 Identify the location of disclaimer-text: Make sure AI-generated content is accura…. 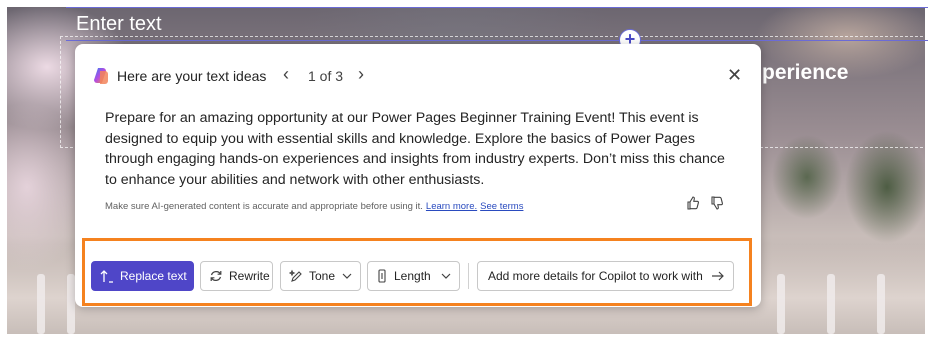
(264, 206).